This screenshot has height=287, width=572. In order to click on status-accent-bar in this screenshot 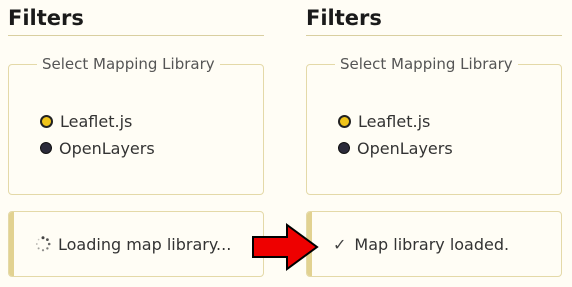, I will do `click(11, 244)`.